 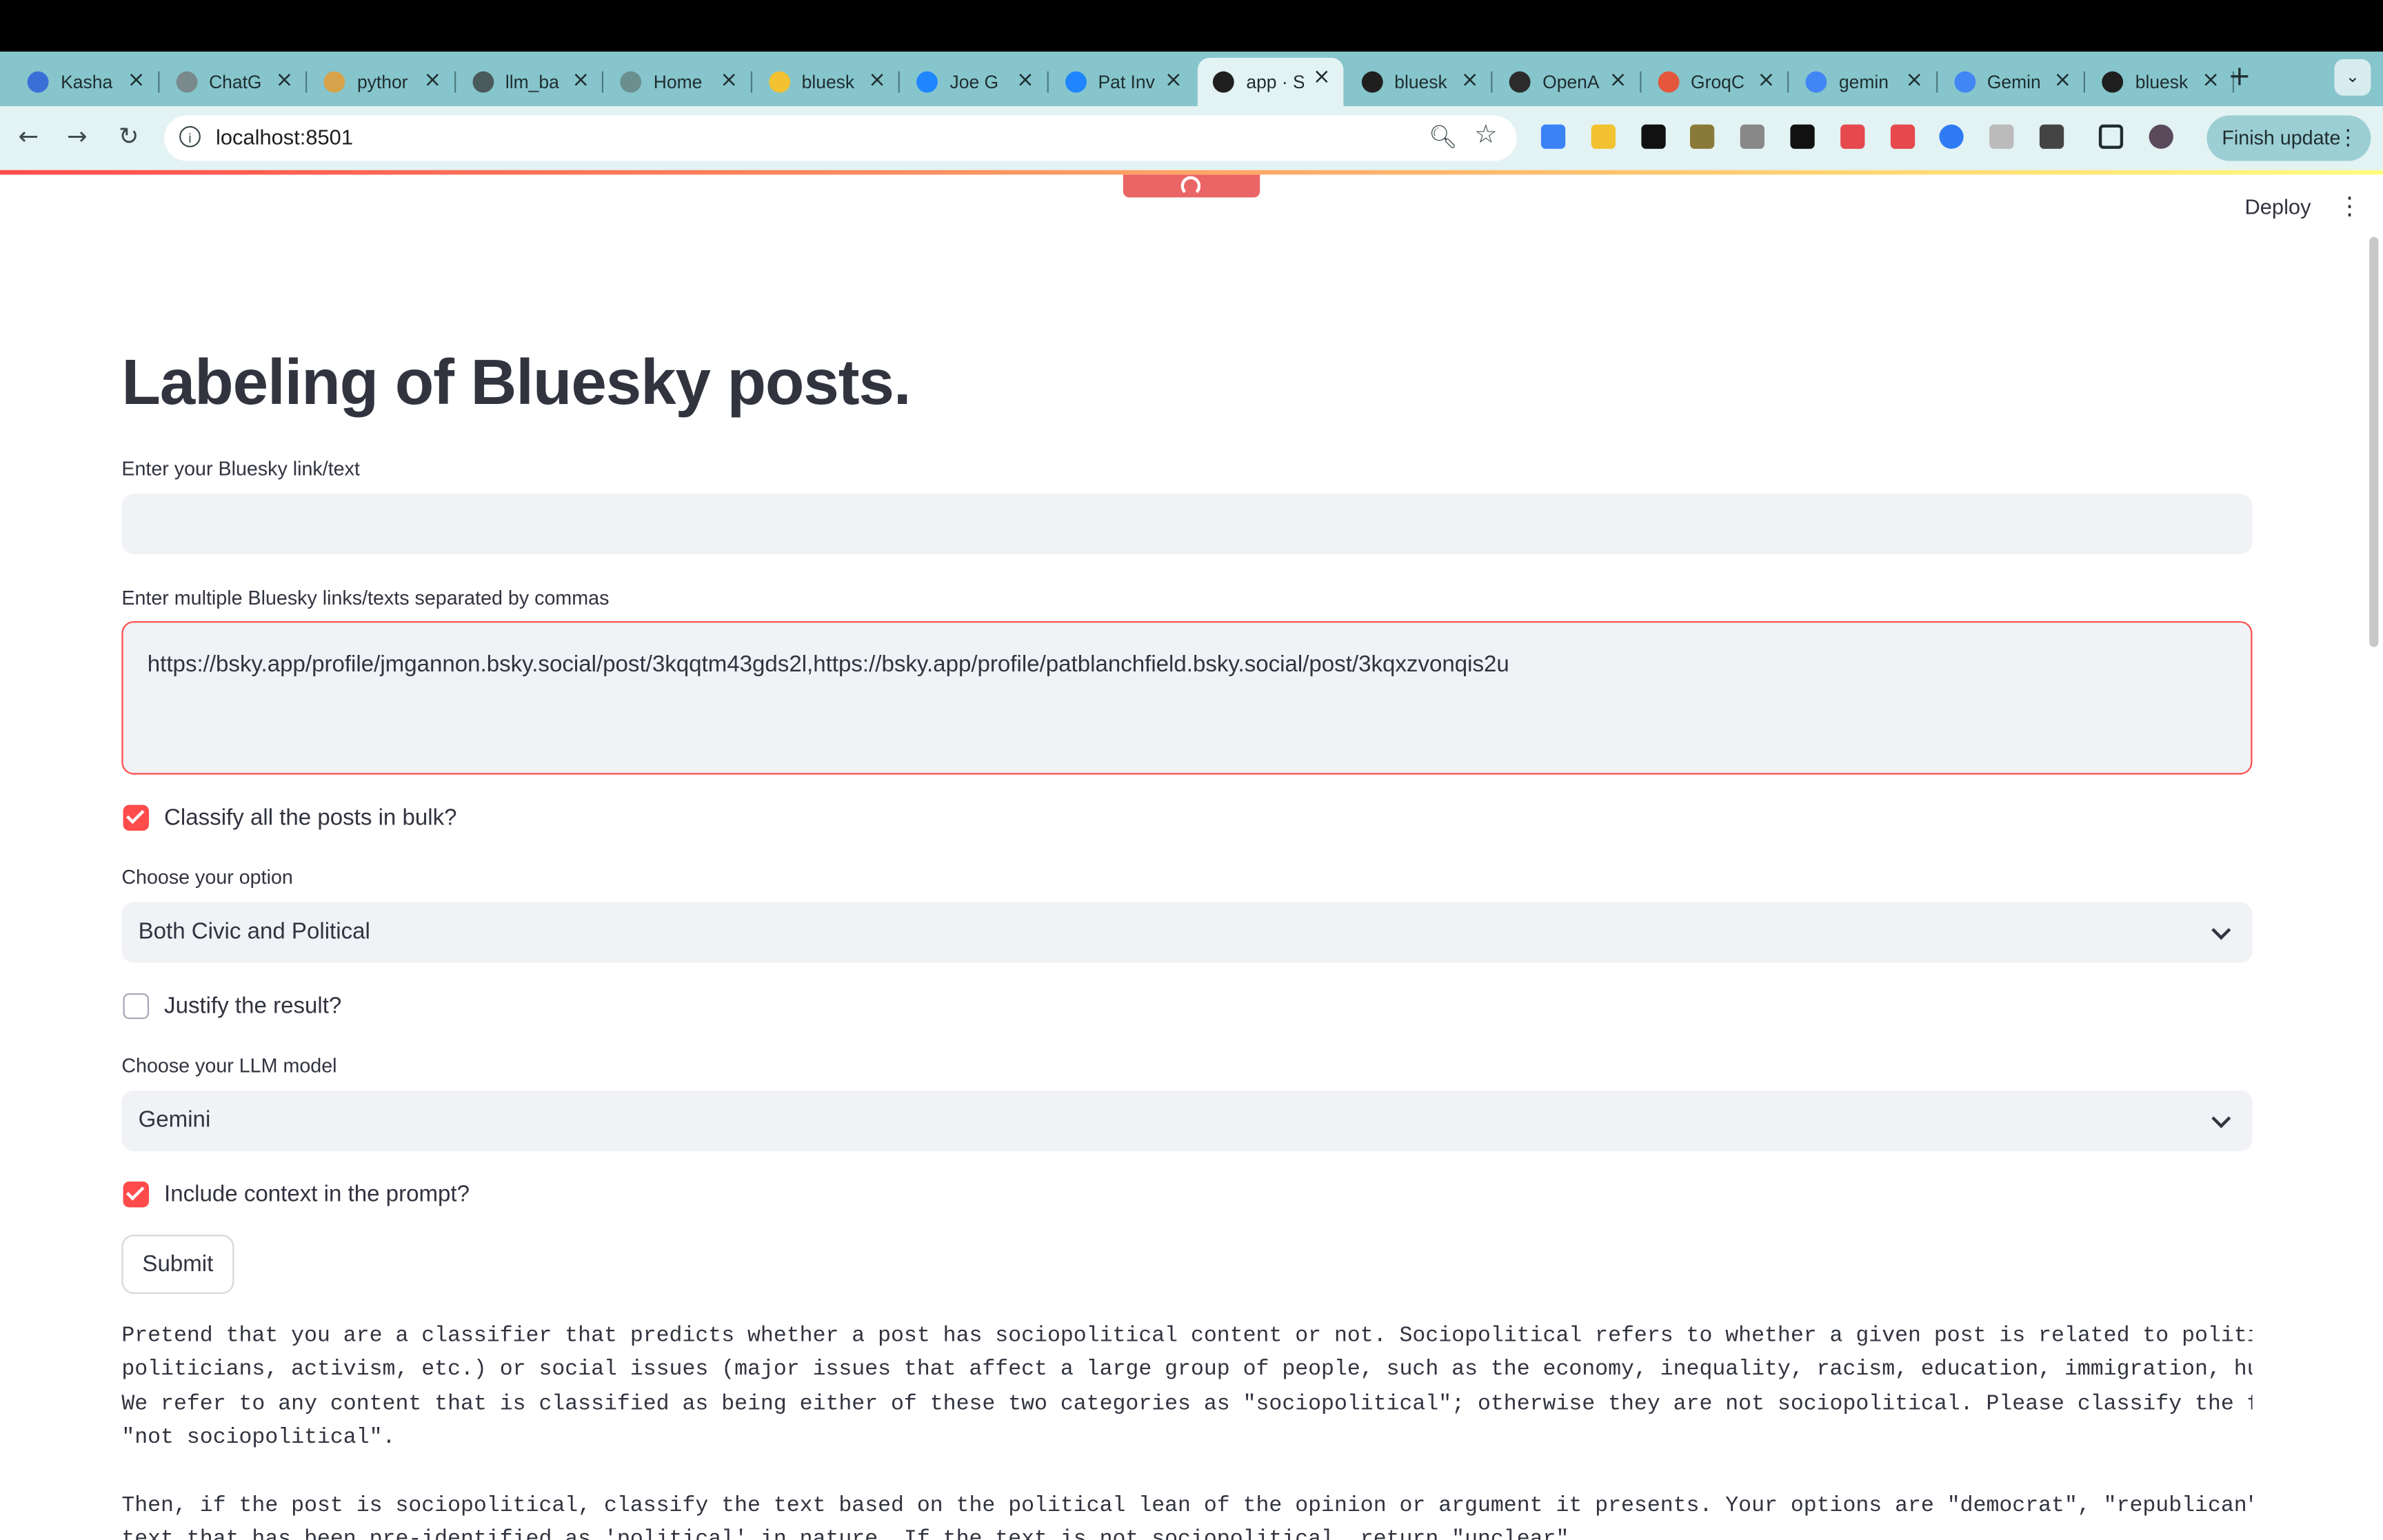 I want to click on deploy-button: Deploy, so click(x=2277, y=207).